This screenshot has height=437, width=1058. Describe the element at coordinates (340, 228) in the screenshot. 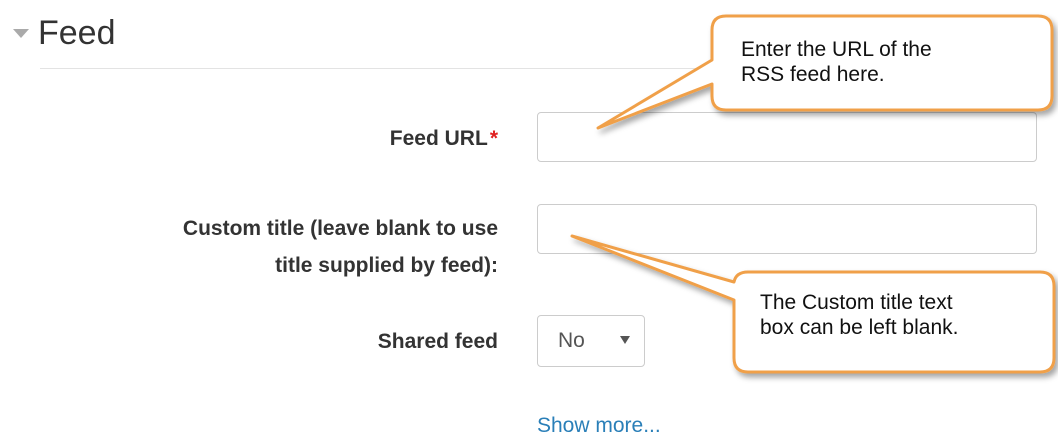

I see `custom-title-label-line1: Custom title (leave blank to use` at that location.